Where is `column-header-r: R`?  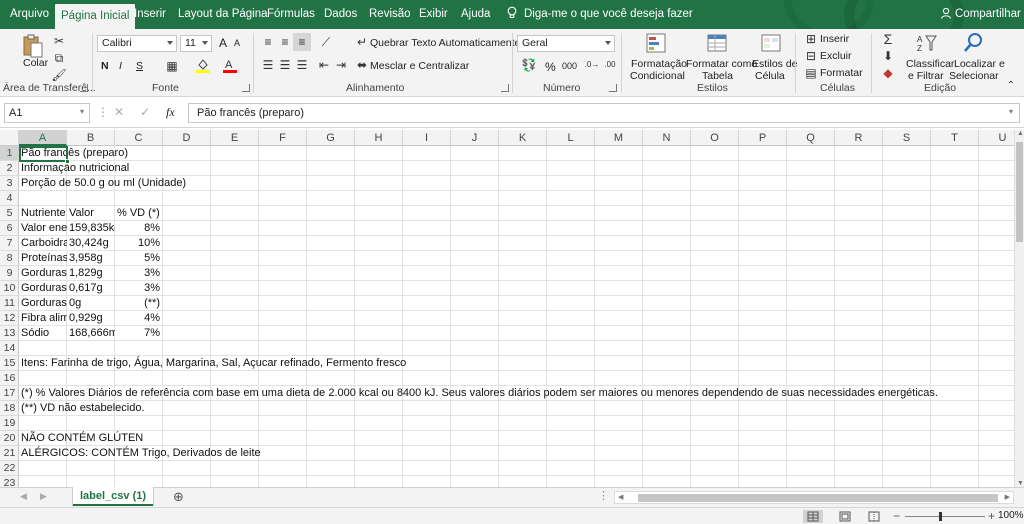
column-header-r: R is located at coordinates (859, 138).